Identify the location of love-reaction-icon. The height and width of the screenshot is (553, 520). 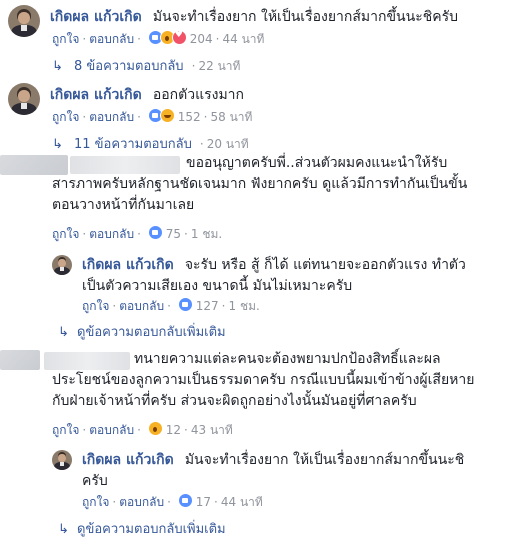
(179, 37).